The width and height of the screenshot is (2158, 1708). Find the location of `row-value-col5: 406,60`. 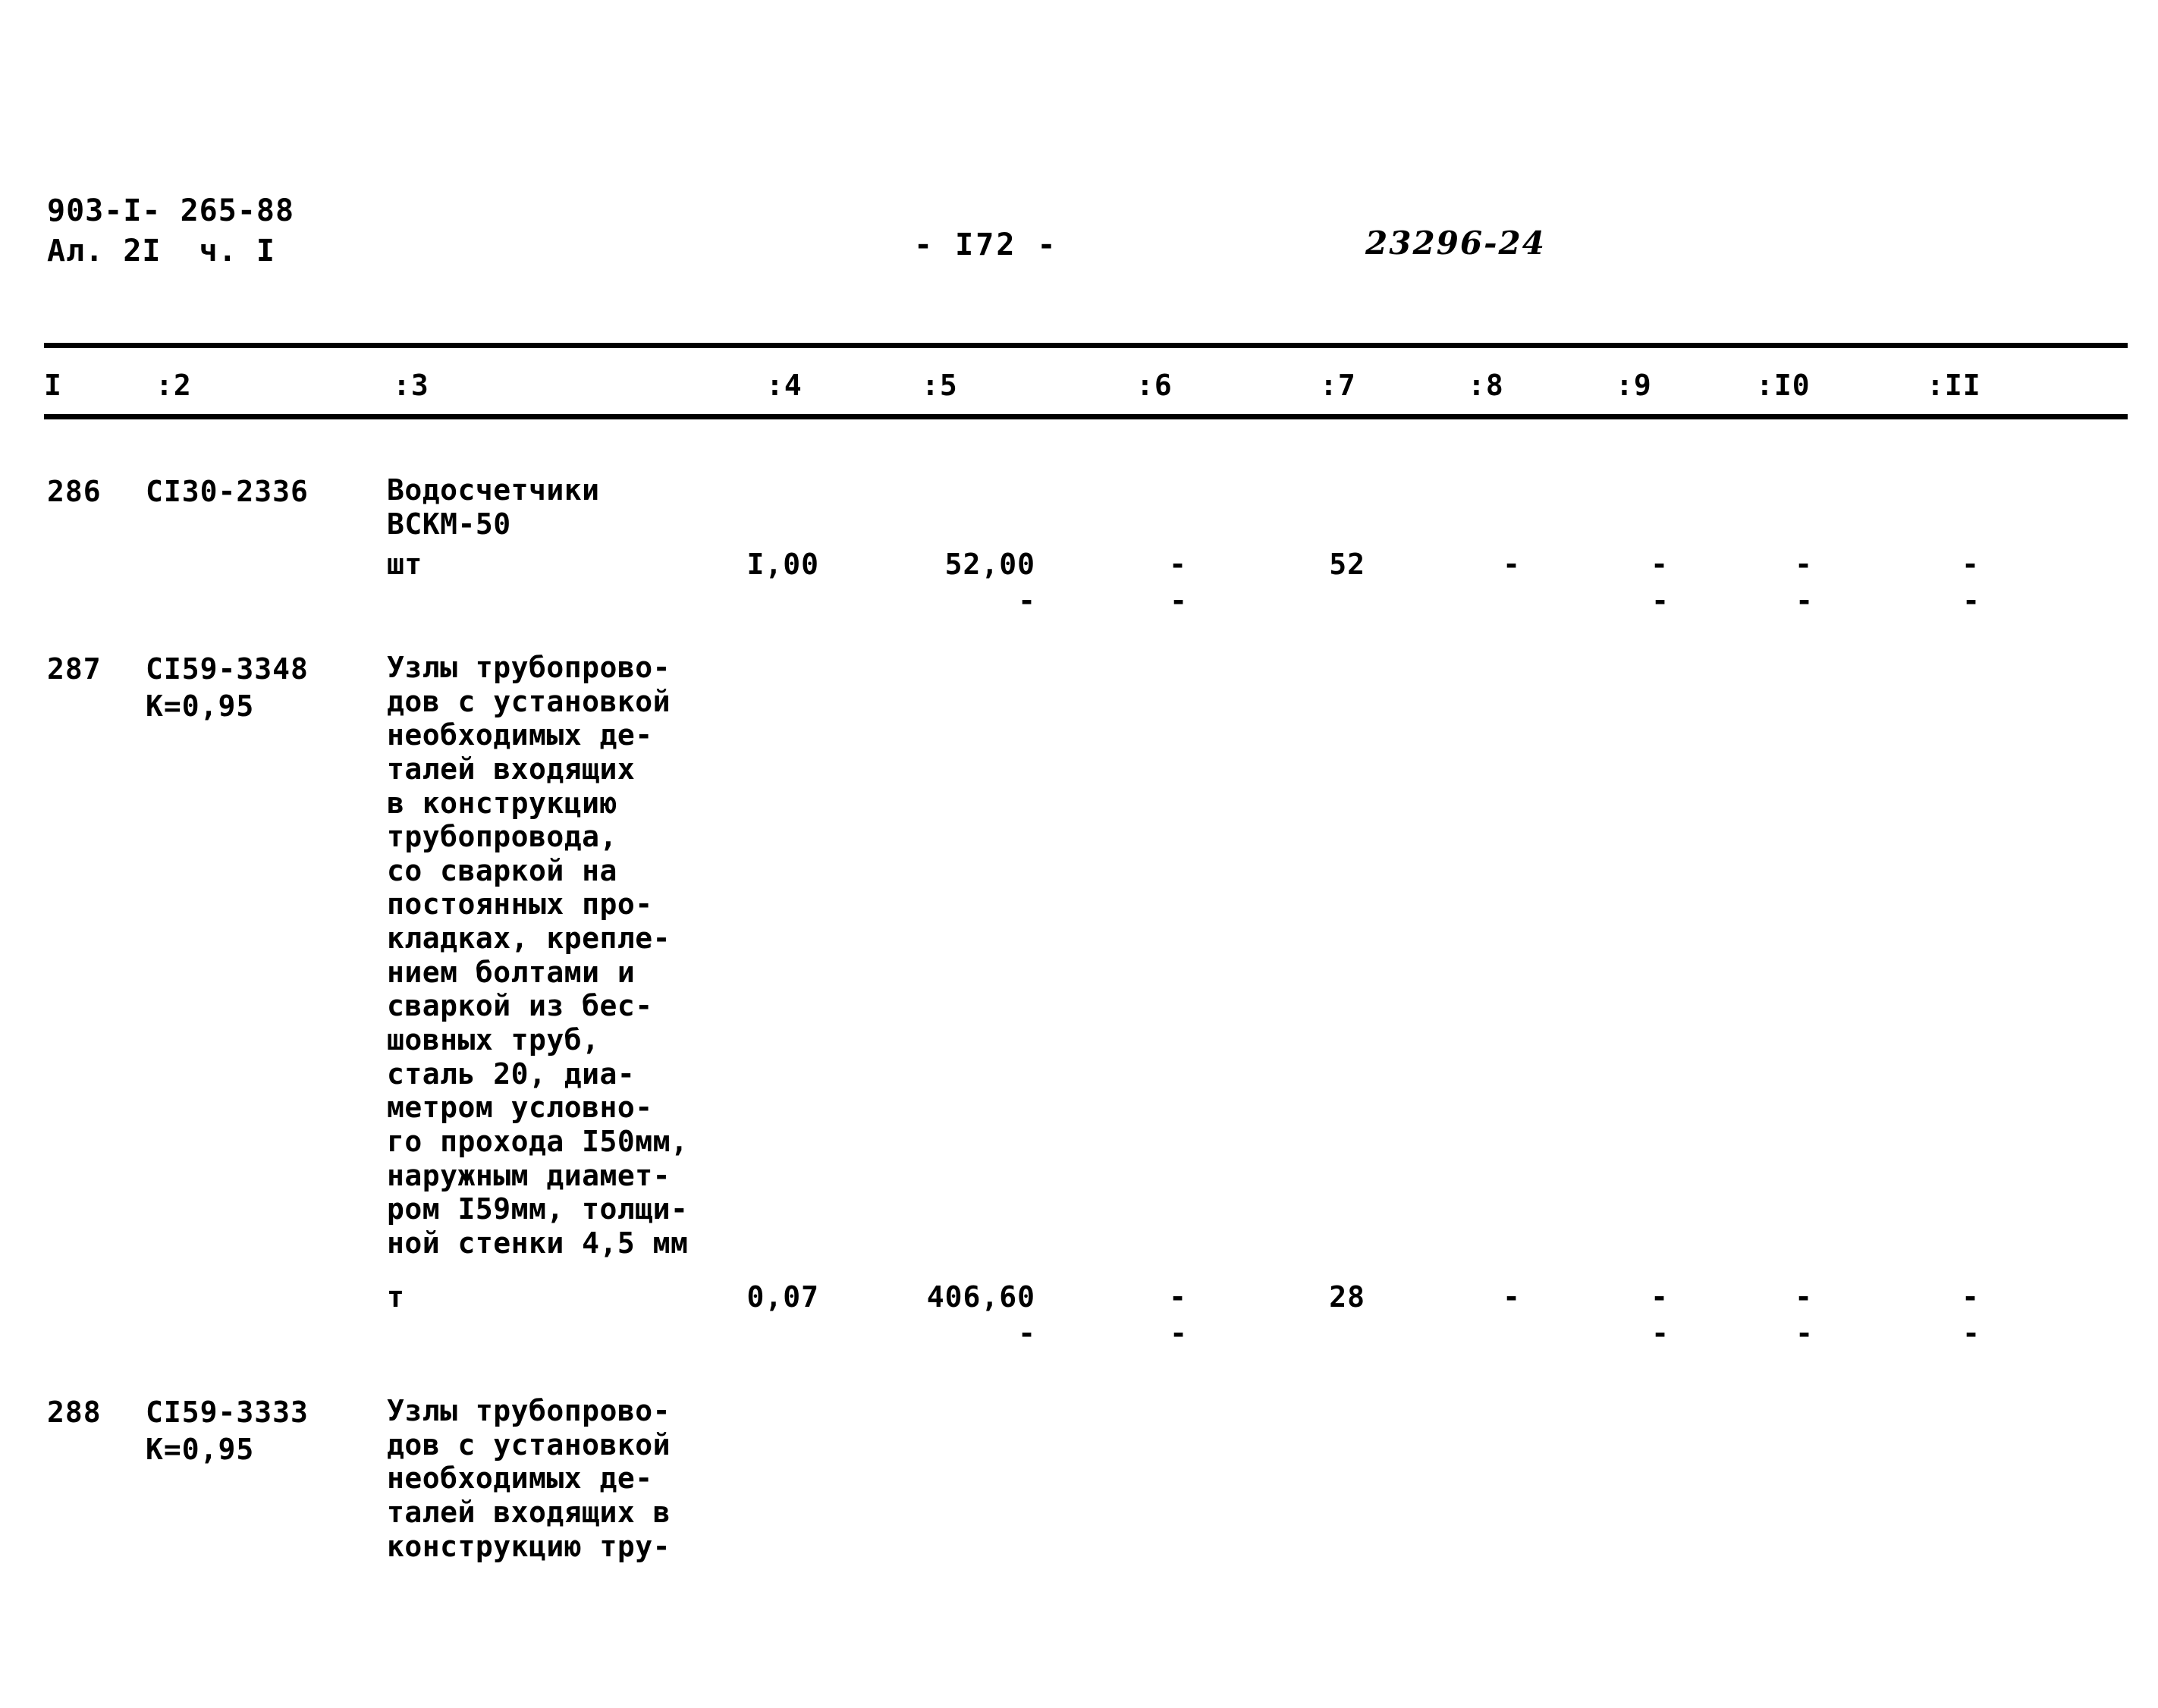

row-value-col5: 406,60 is located at coordinates (980, 1297).